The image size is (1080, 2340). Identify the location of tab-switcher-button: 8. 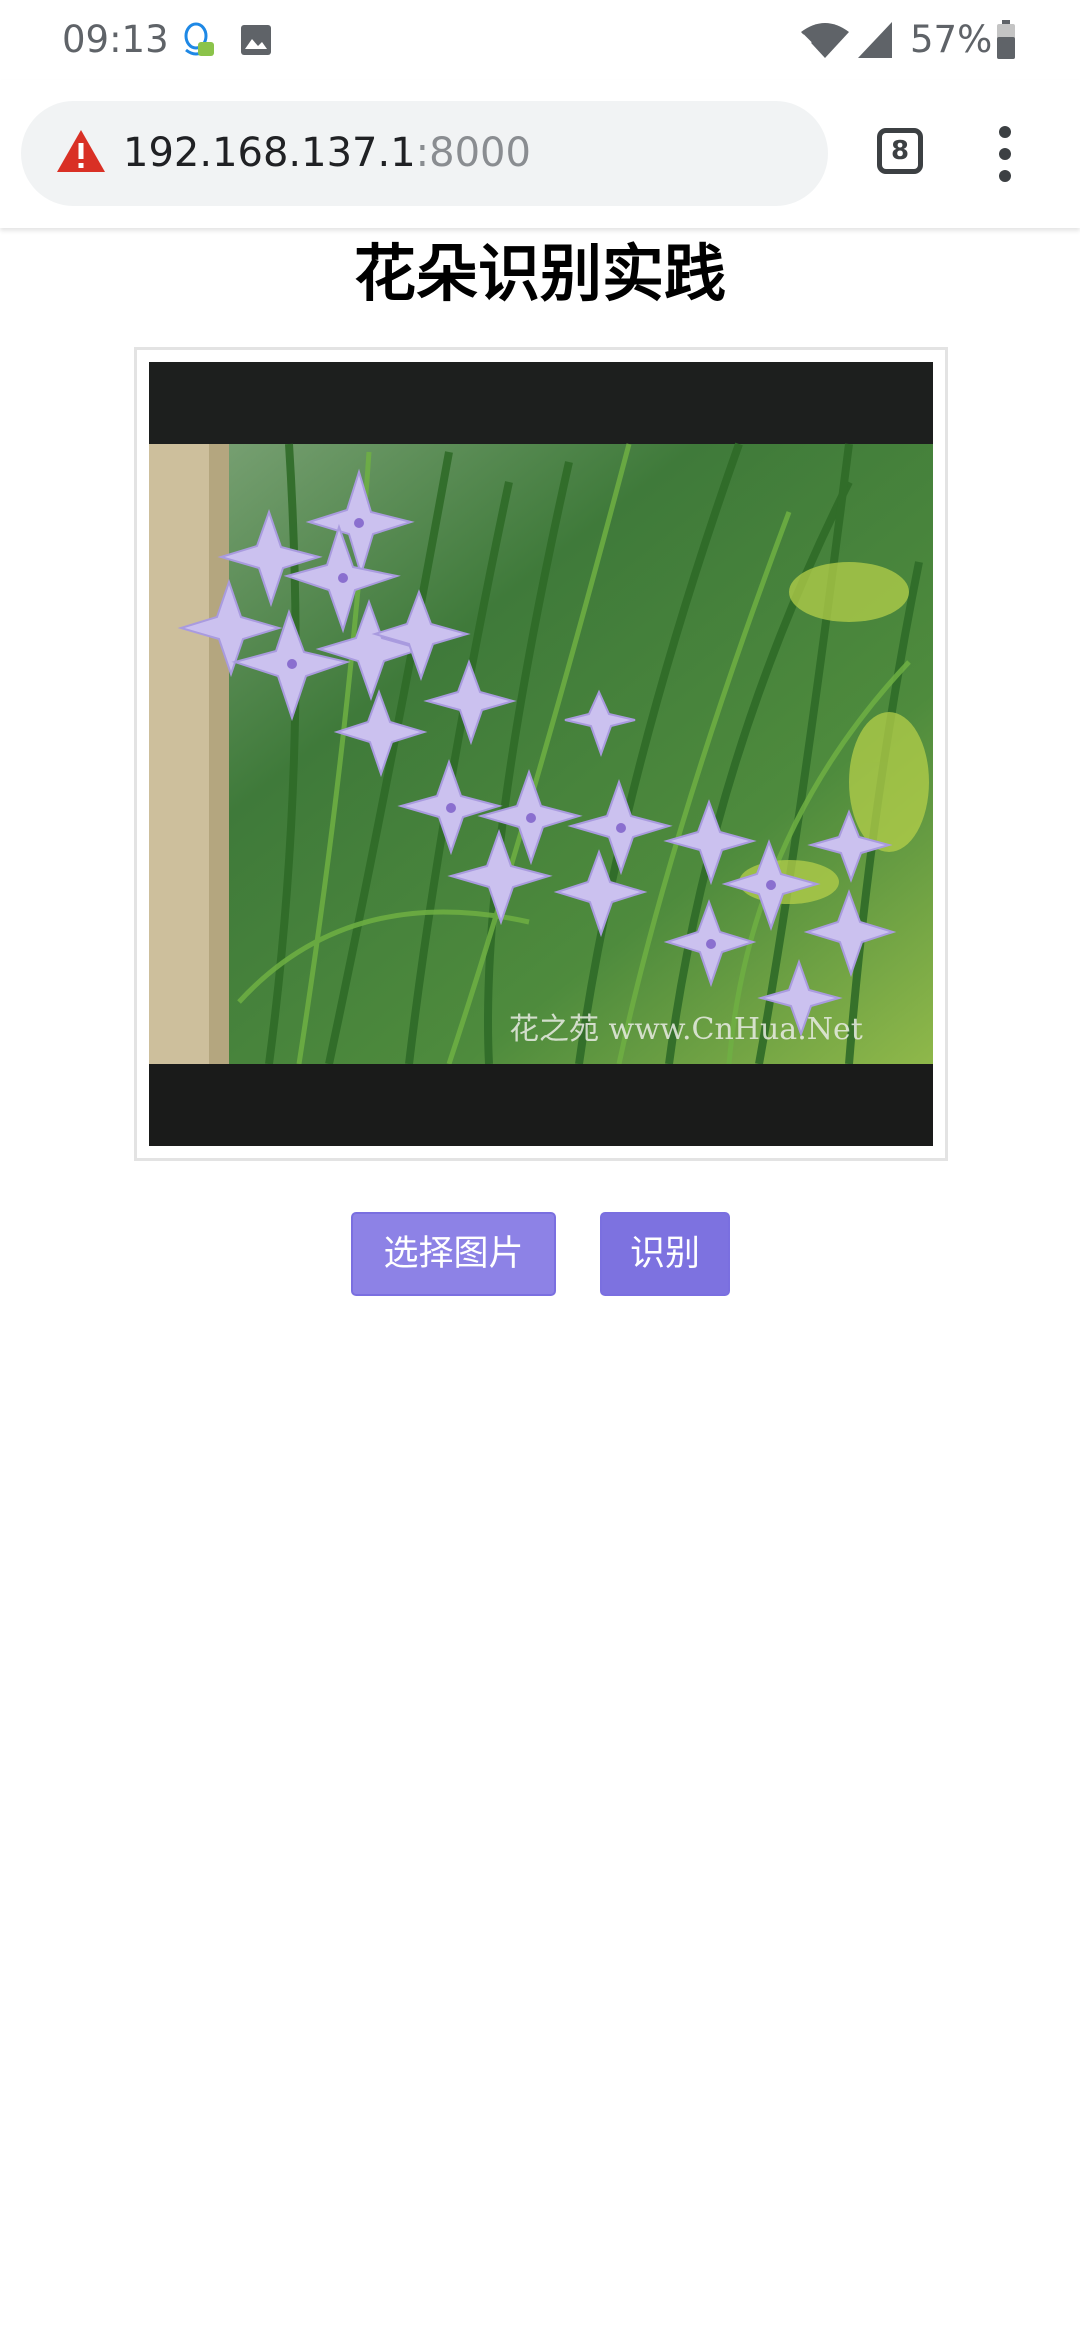
(900, 151).